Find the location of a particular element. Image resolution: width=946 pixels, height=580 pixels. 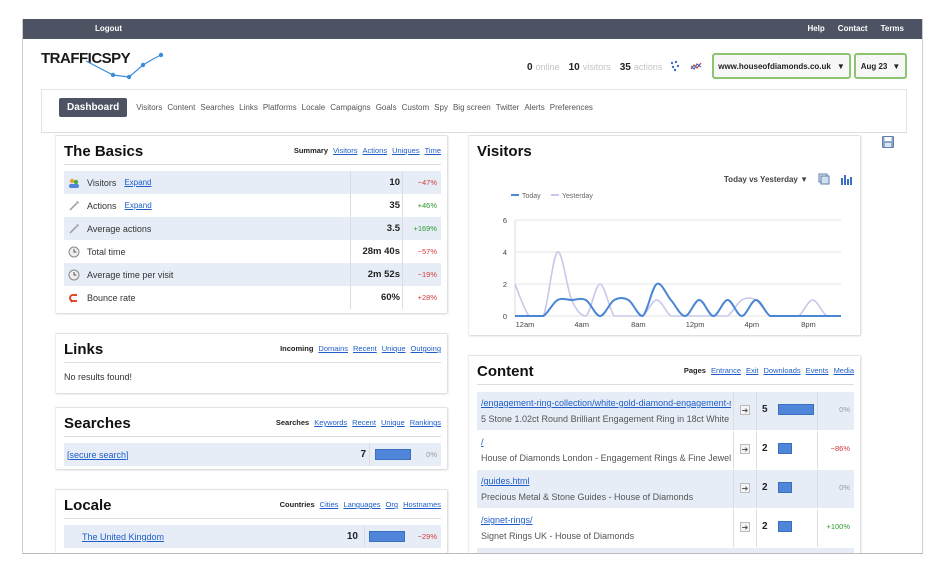

nav-twitter: Twitter is located at coordinates (508, 107).